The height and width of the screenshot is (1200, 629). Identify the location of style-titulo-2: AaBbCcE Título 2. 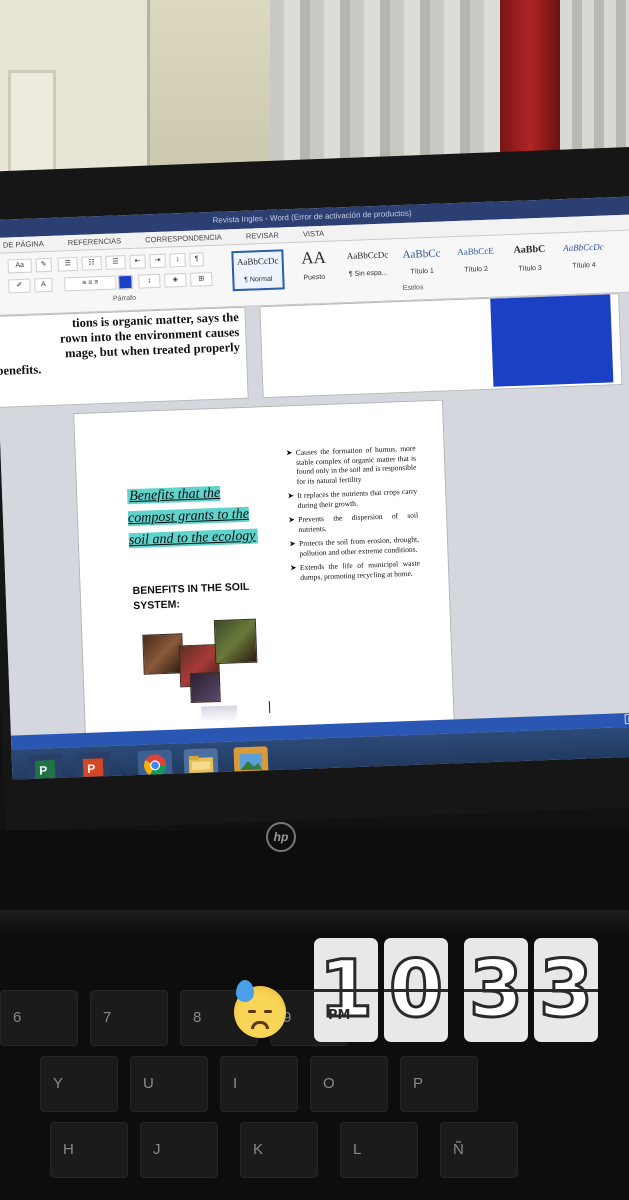
(475, 262).